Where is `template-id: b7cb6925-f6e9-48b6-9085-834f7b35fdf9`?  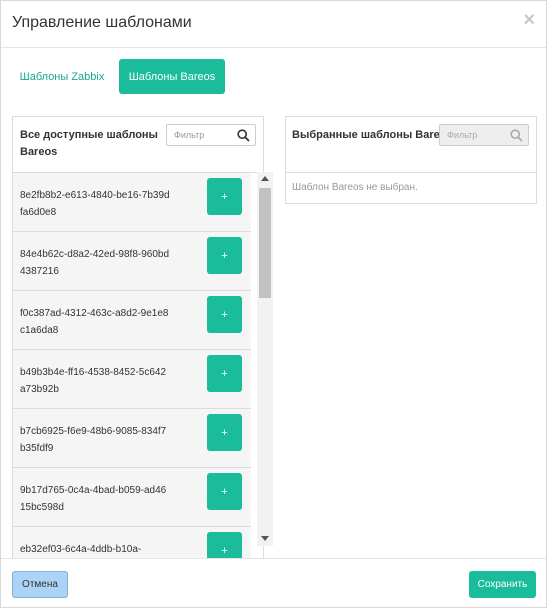 template-id: b7cb6925-f6e9-48b6-9085-834f7b35fdf9 is located at coordinates (93, 440).